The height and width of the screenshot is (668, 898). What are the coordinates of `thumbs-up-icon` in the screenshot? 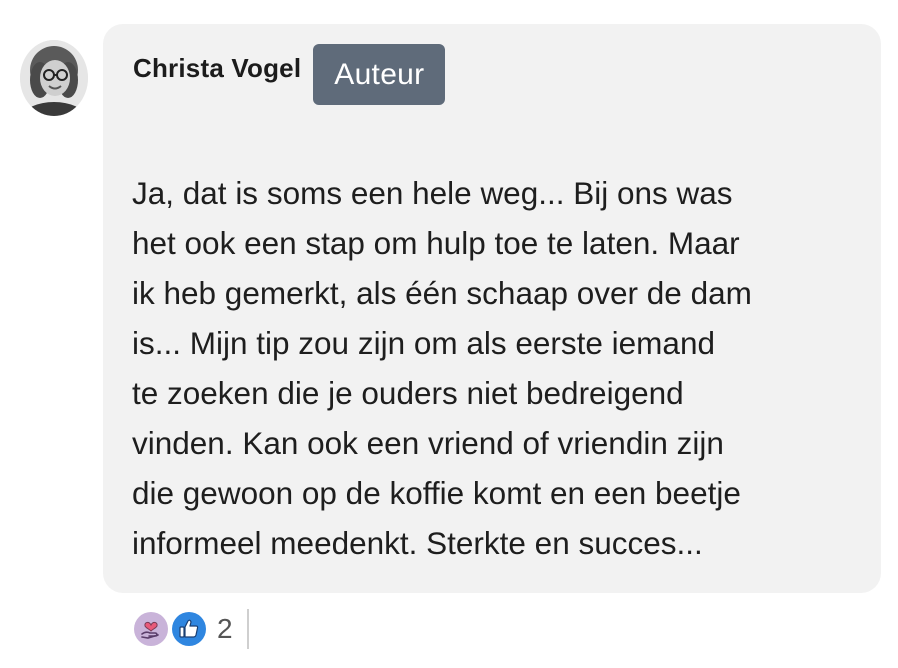 It's located at (189, 629).